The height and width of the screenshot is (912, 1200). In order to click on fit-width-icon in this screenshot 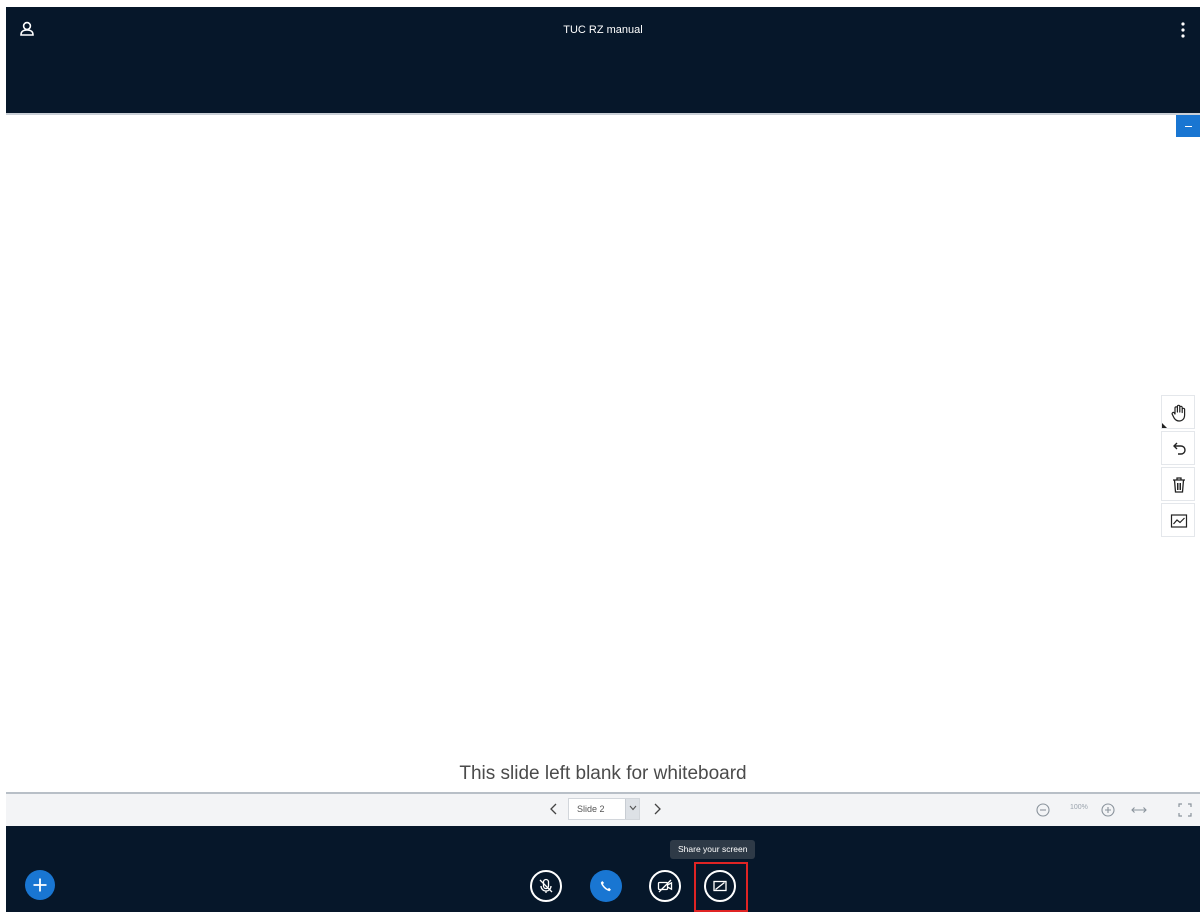, I will do `click(1139, 810)`.